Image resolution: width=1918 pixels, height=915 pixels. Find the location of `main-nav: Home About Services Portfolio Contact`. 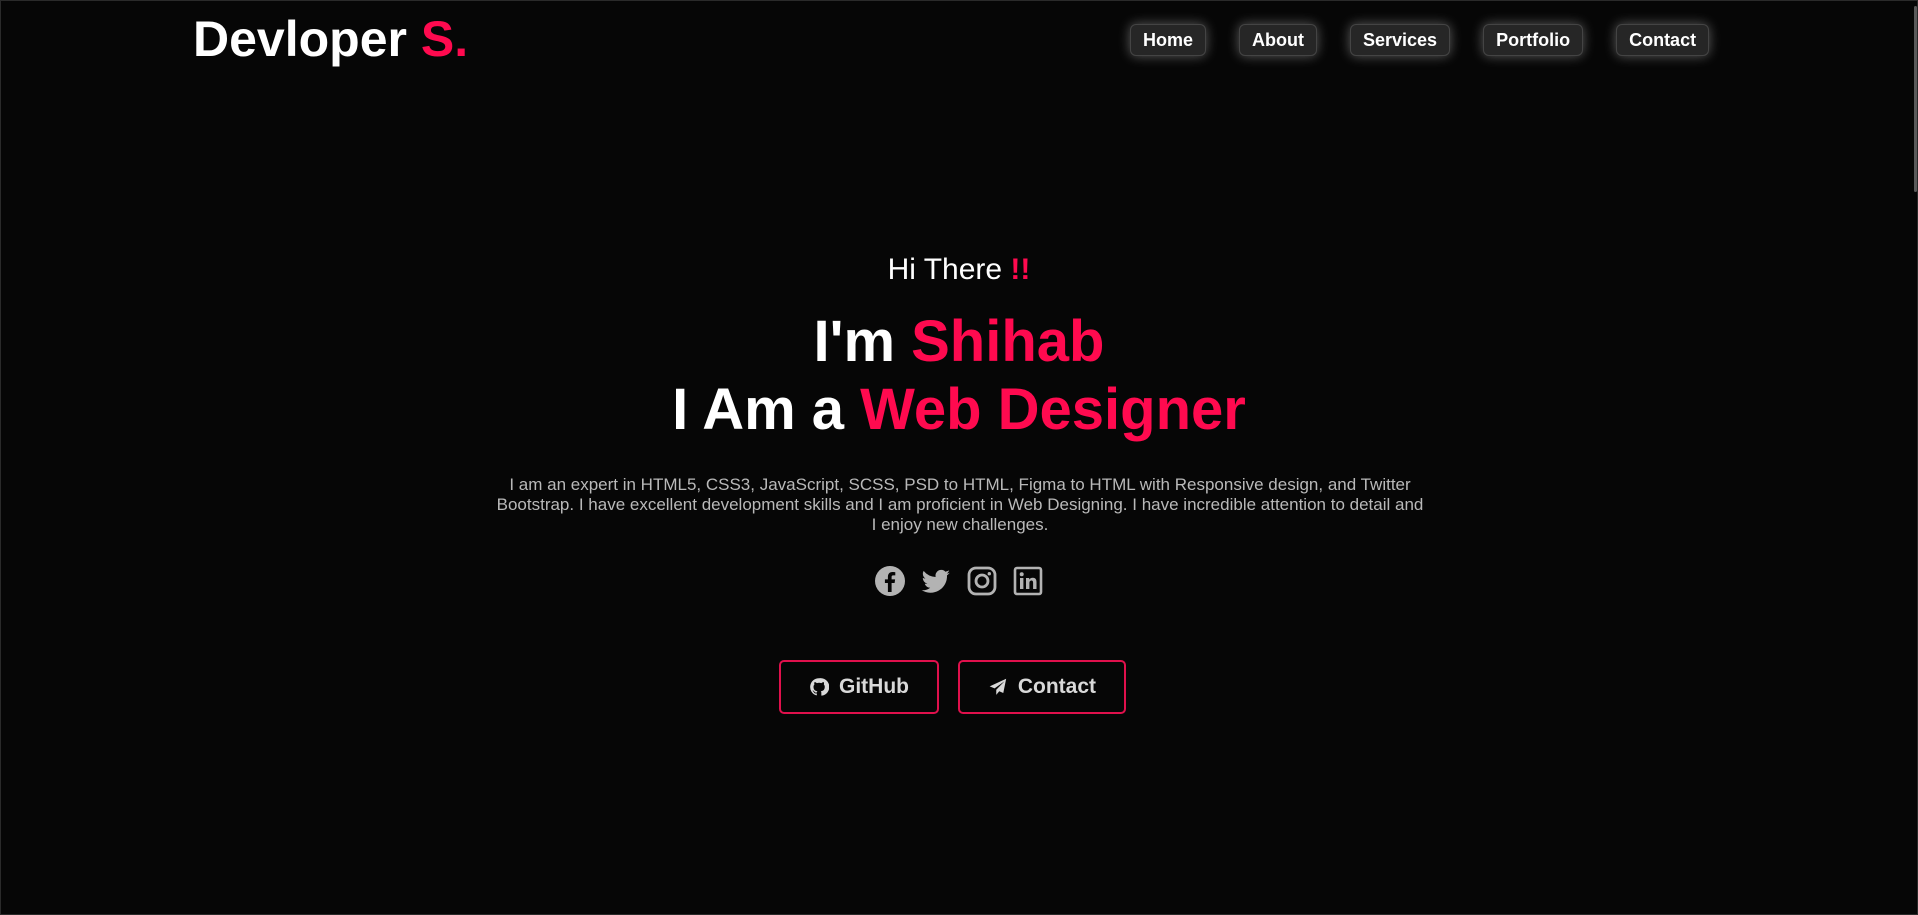

main-nav: Home About Services Portfolio Contact is located at coordinates (1420, 40).